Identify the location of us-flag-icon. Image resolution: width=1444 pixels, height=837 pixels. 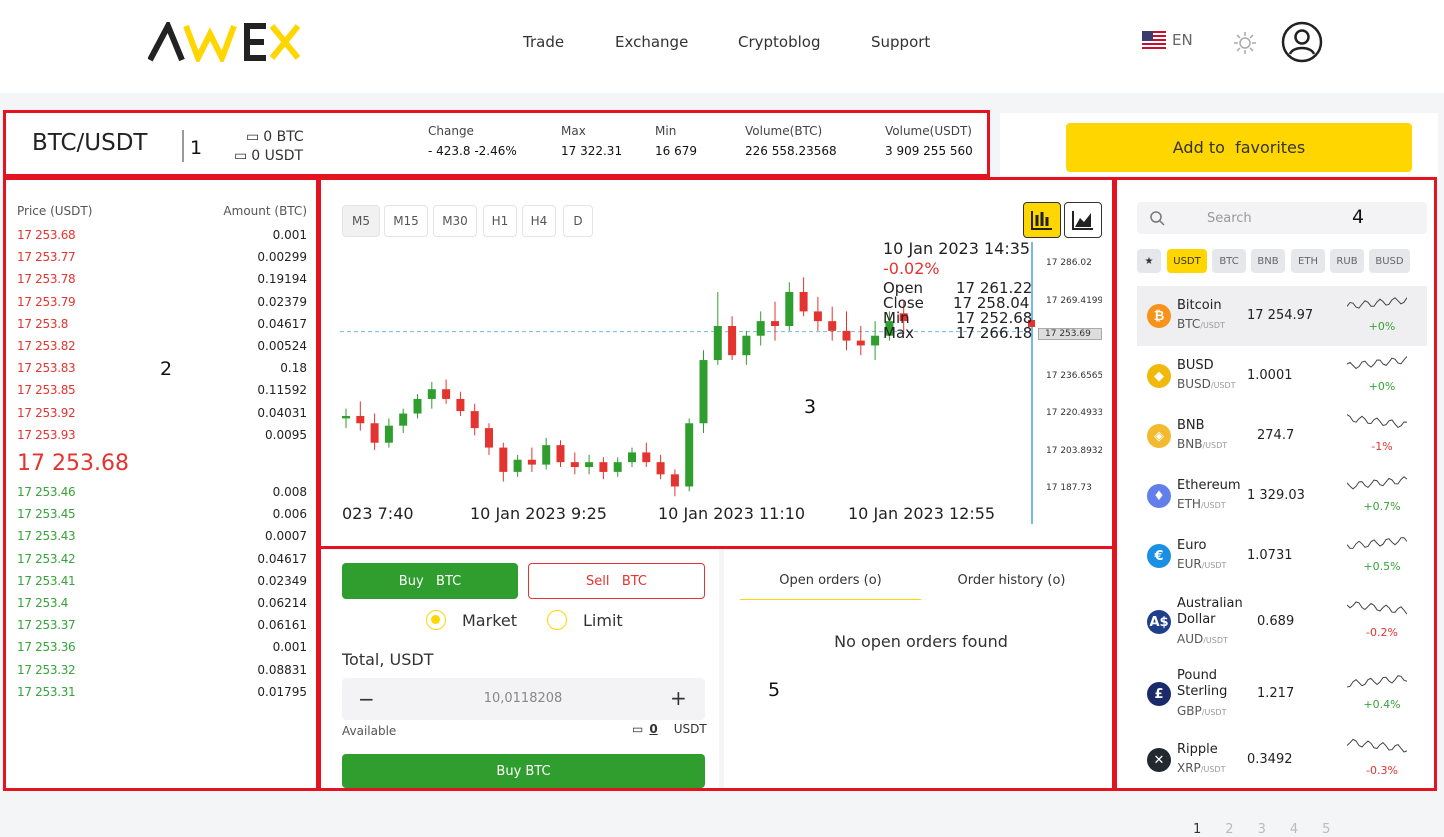
(1154, 40).